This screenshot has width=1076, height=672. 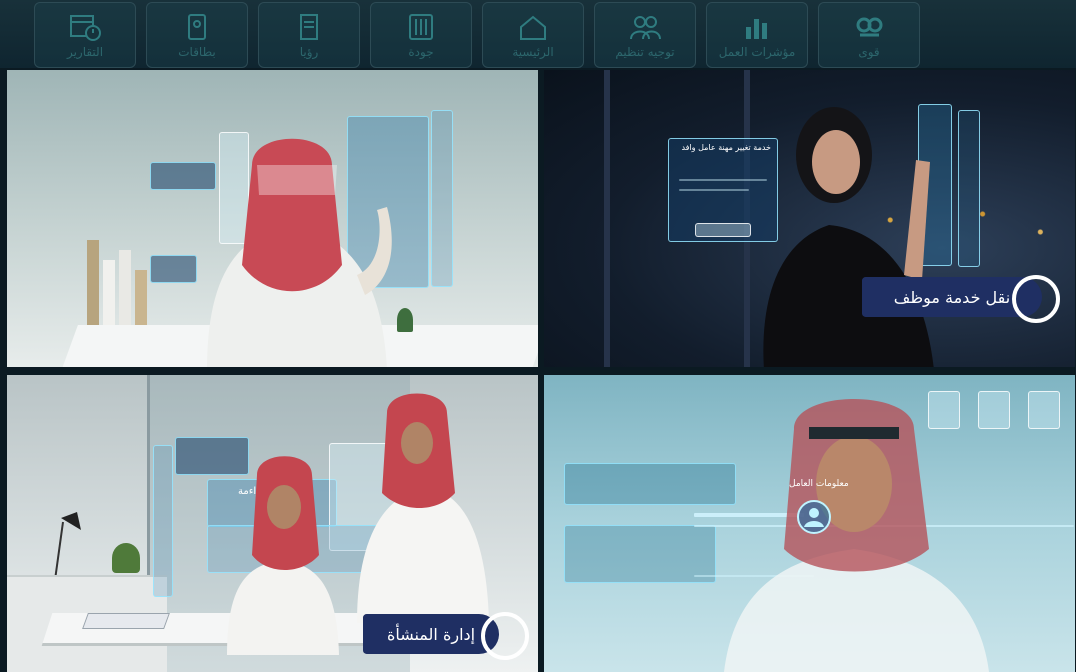 I want to click on worker-info-title: معلومات العامل, so click(x=819, y=484).